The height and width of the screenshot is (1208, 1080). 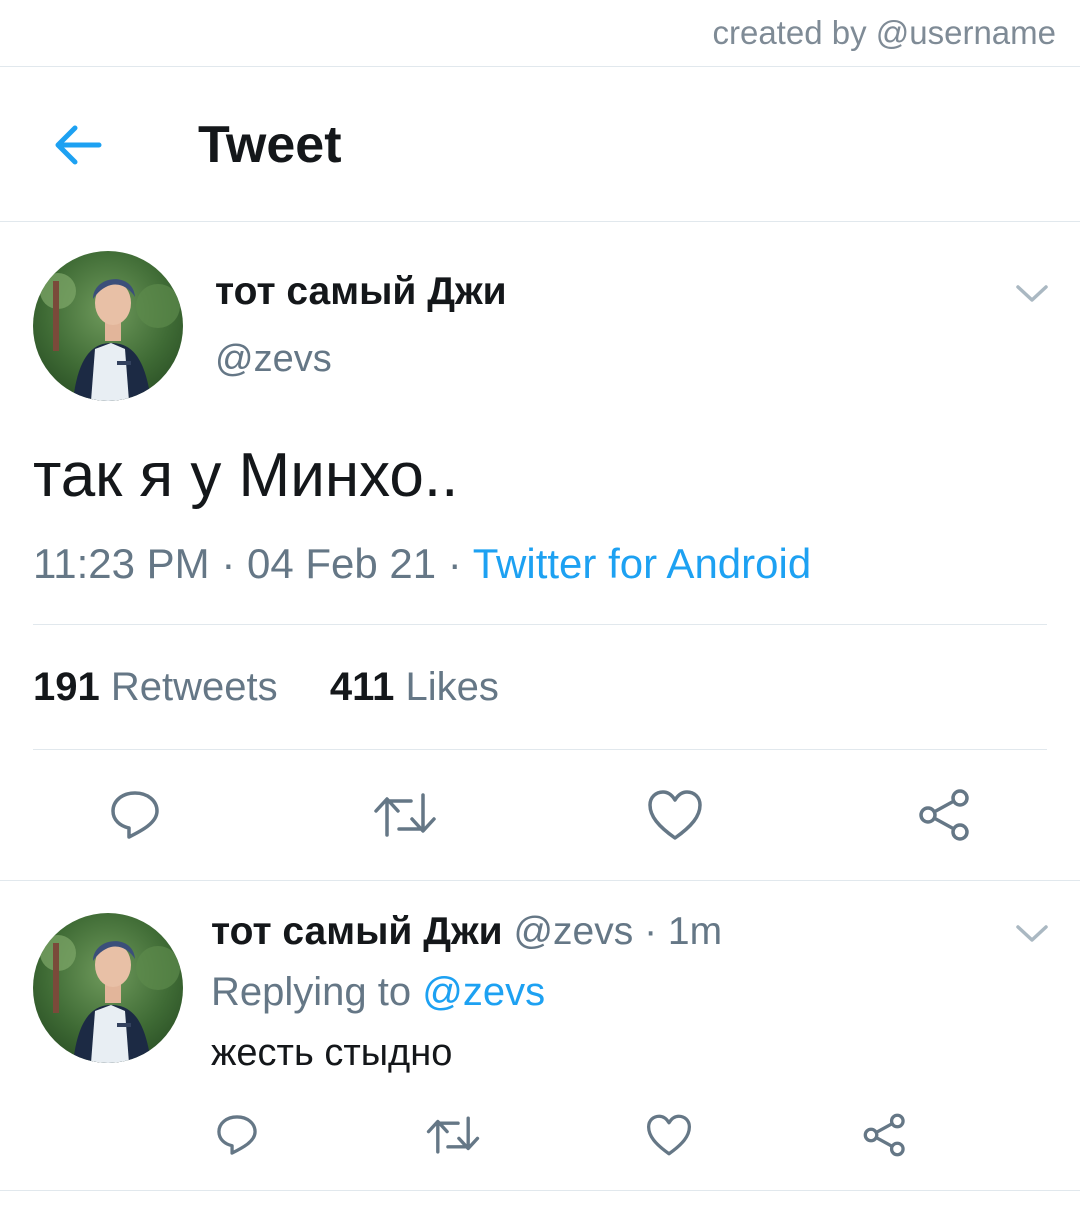 I want to click on replying-prefix: Replying to, so click(x=311, y=992).